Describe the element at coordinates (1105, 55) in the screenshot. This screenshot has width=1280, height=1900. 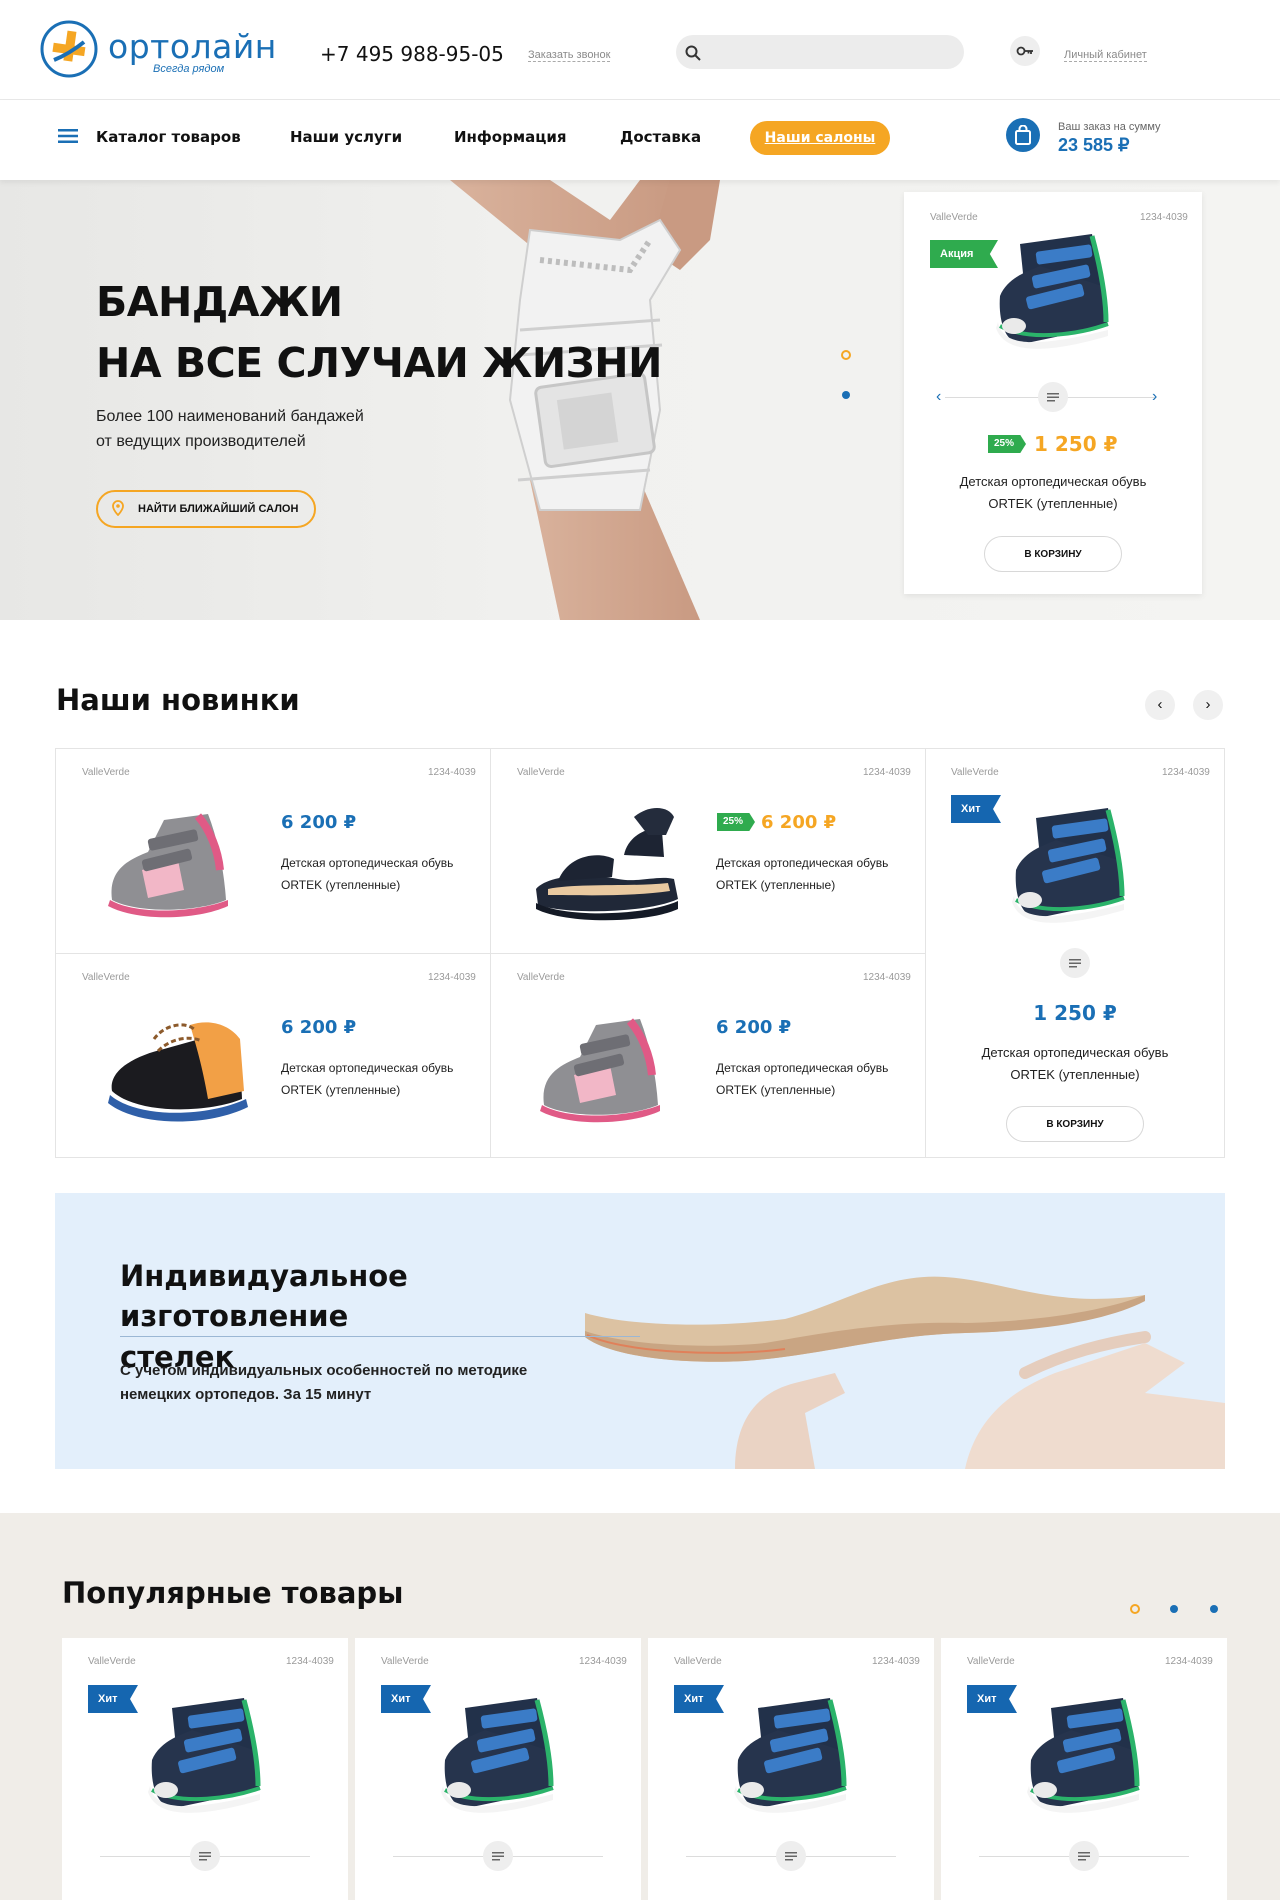
I see `account-link: Личный кабинет` at that location.